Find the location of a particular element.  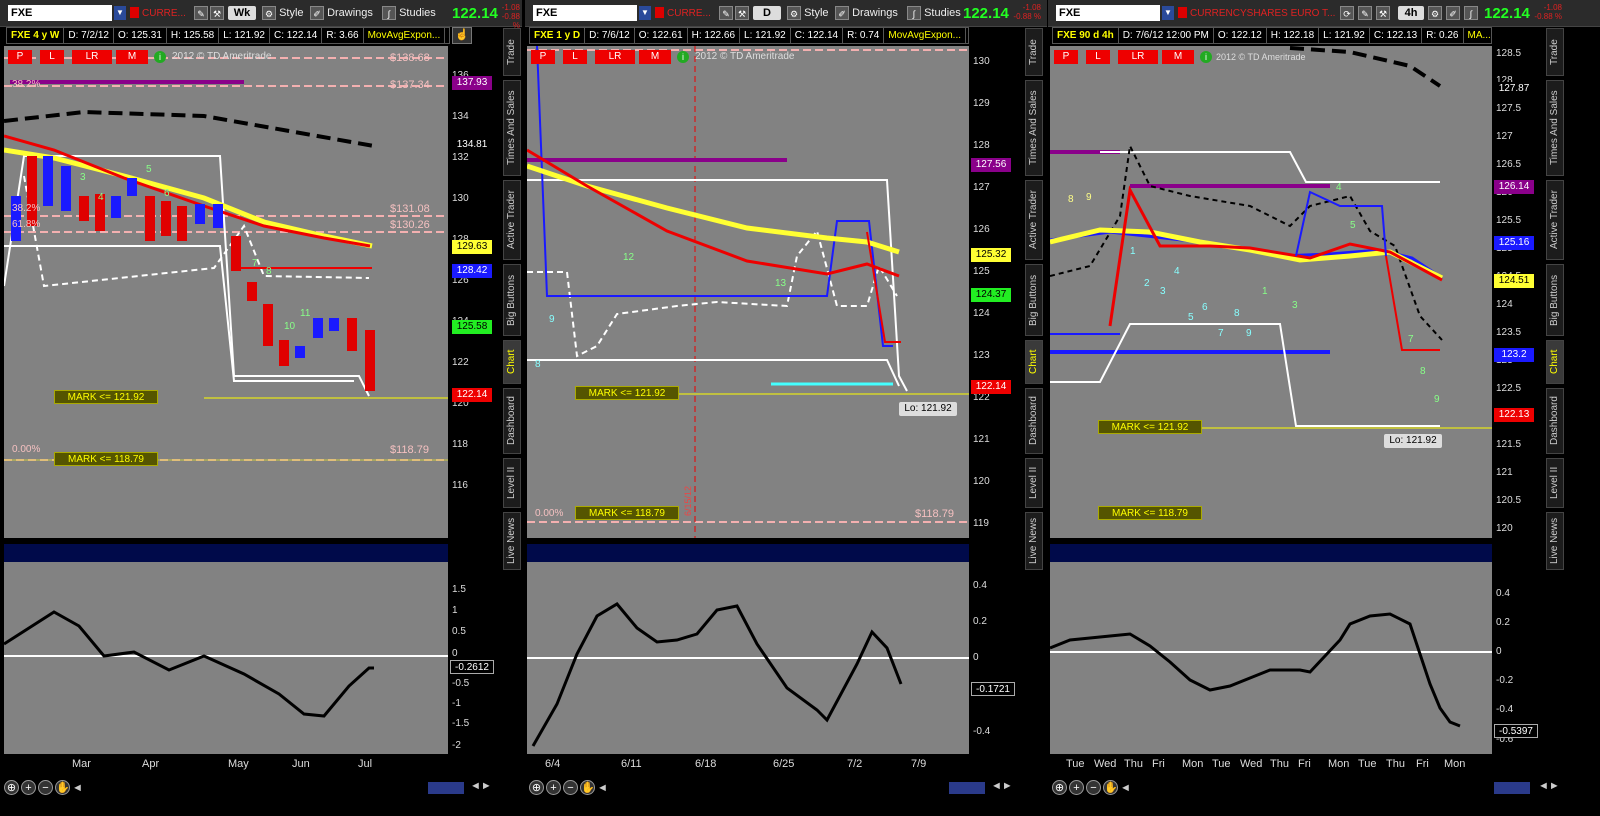

style-button: ⚙ is located at coordinates (1435, 13).